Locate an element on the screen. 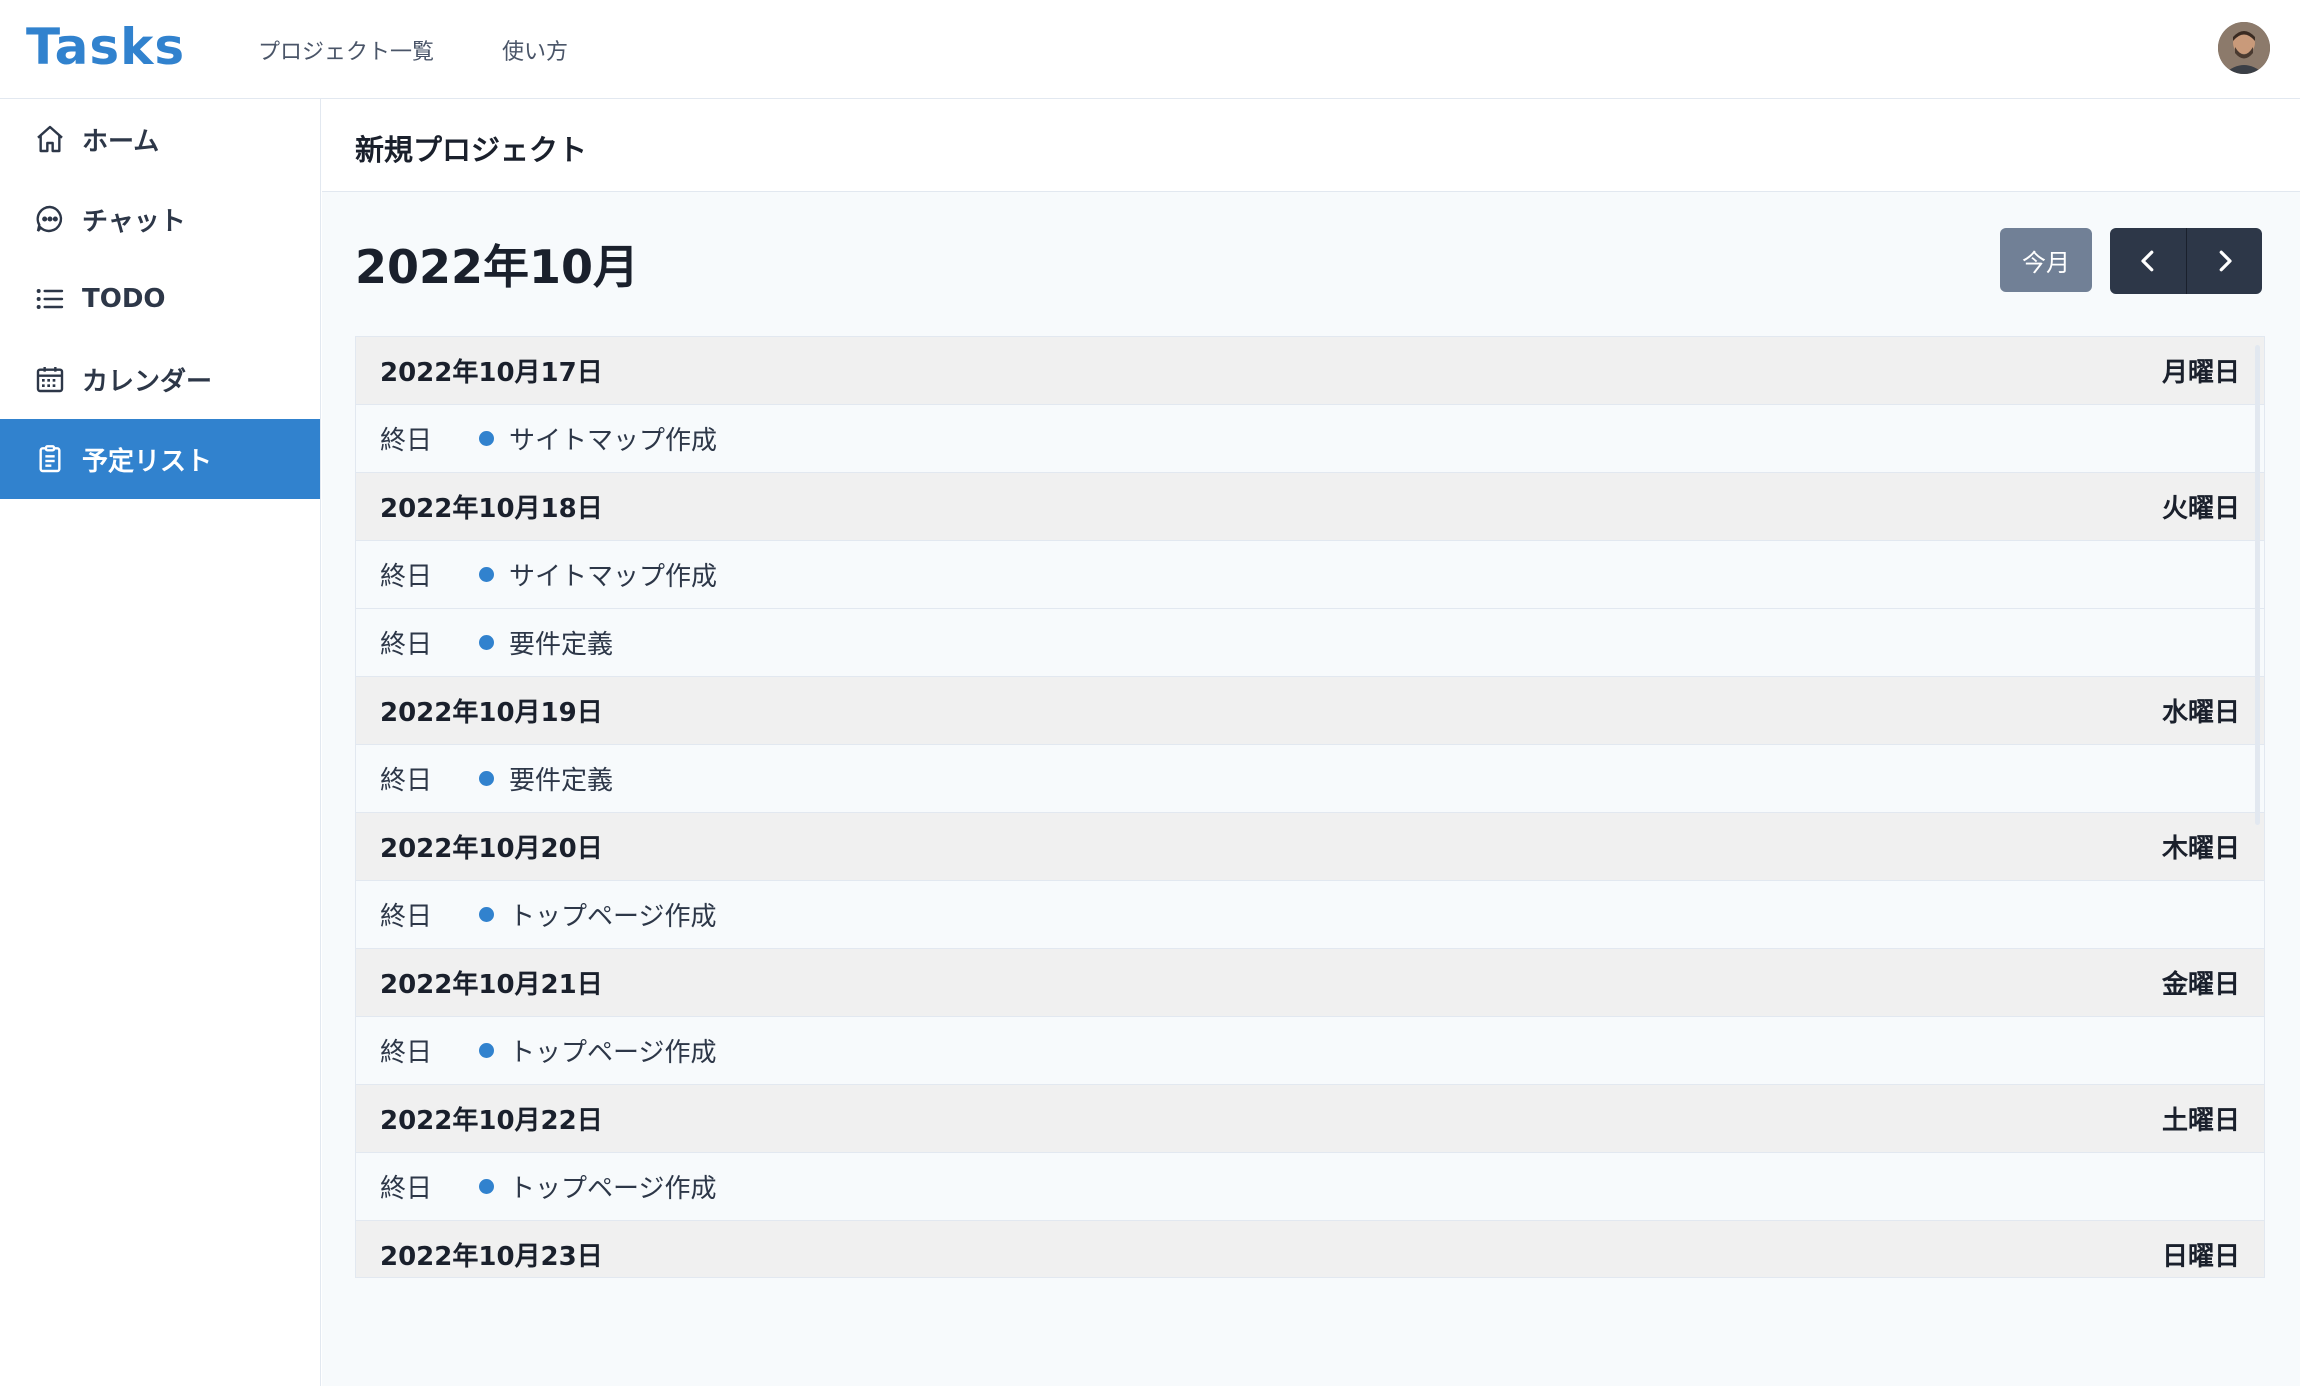 This screenshot has height=1386, width=2300. date-row: 2022年10月20日 木曜日 is located at coordinates (1310, 847).